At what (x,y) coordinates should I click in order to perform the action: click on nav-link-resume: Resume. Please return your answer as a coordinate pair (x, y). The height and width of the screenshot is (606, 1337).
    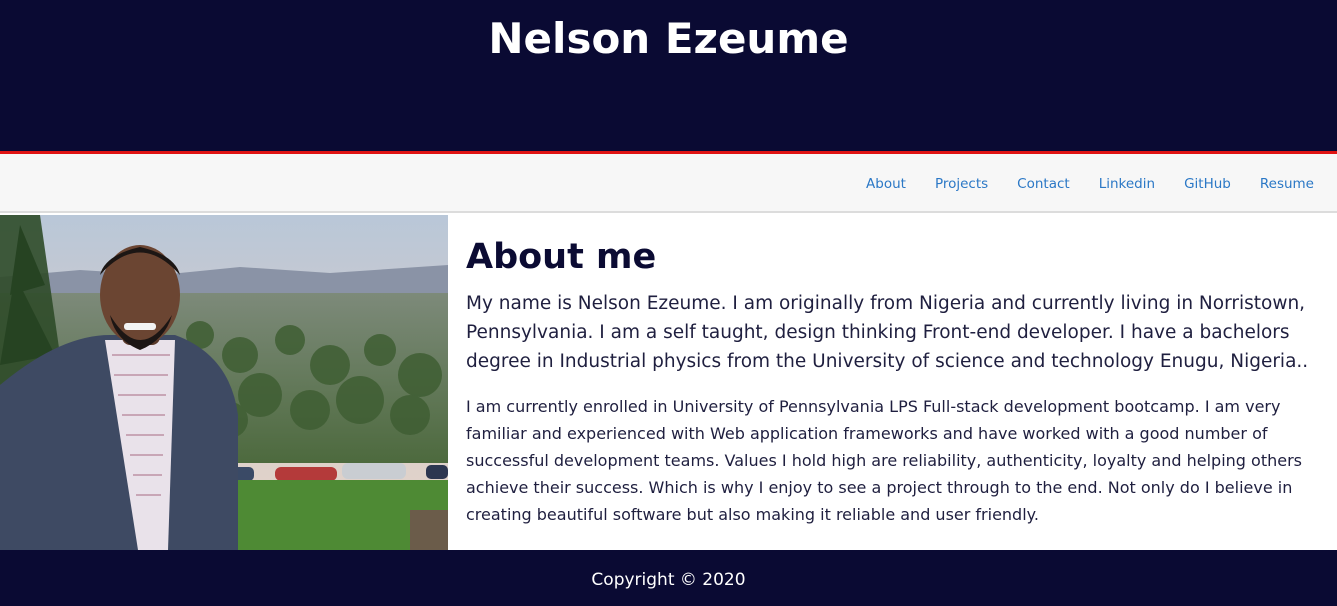
    Looking at the image, I should click on (1287, 184).